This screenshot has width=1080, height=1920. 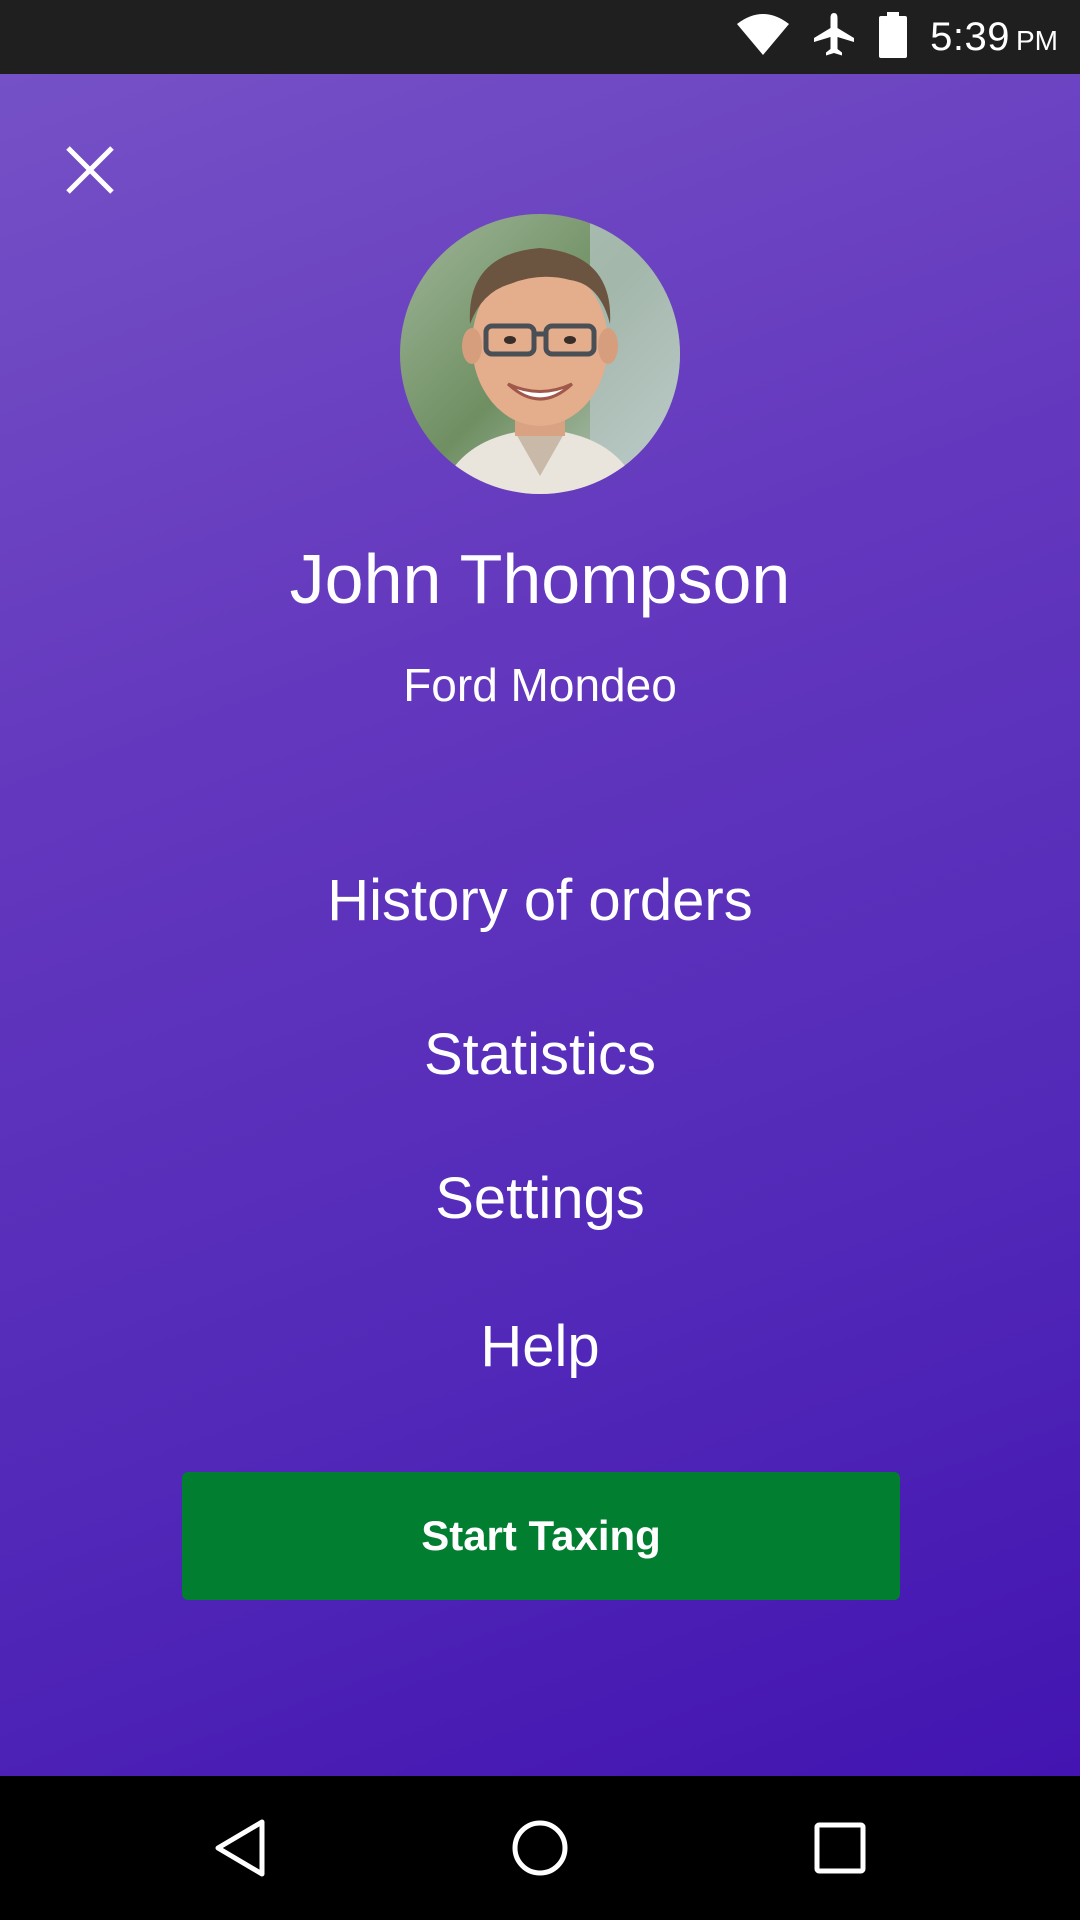 I want to click on back-button, so click(x=240, y=1848).